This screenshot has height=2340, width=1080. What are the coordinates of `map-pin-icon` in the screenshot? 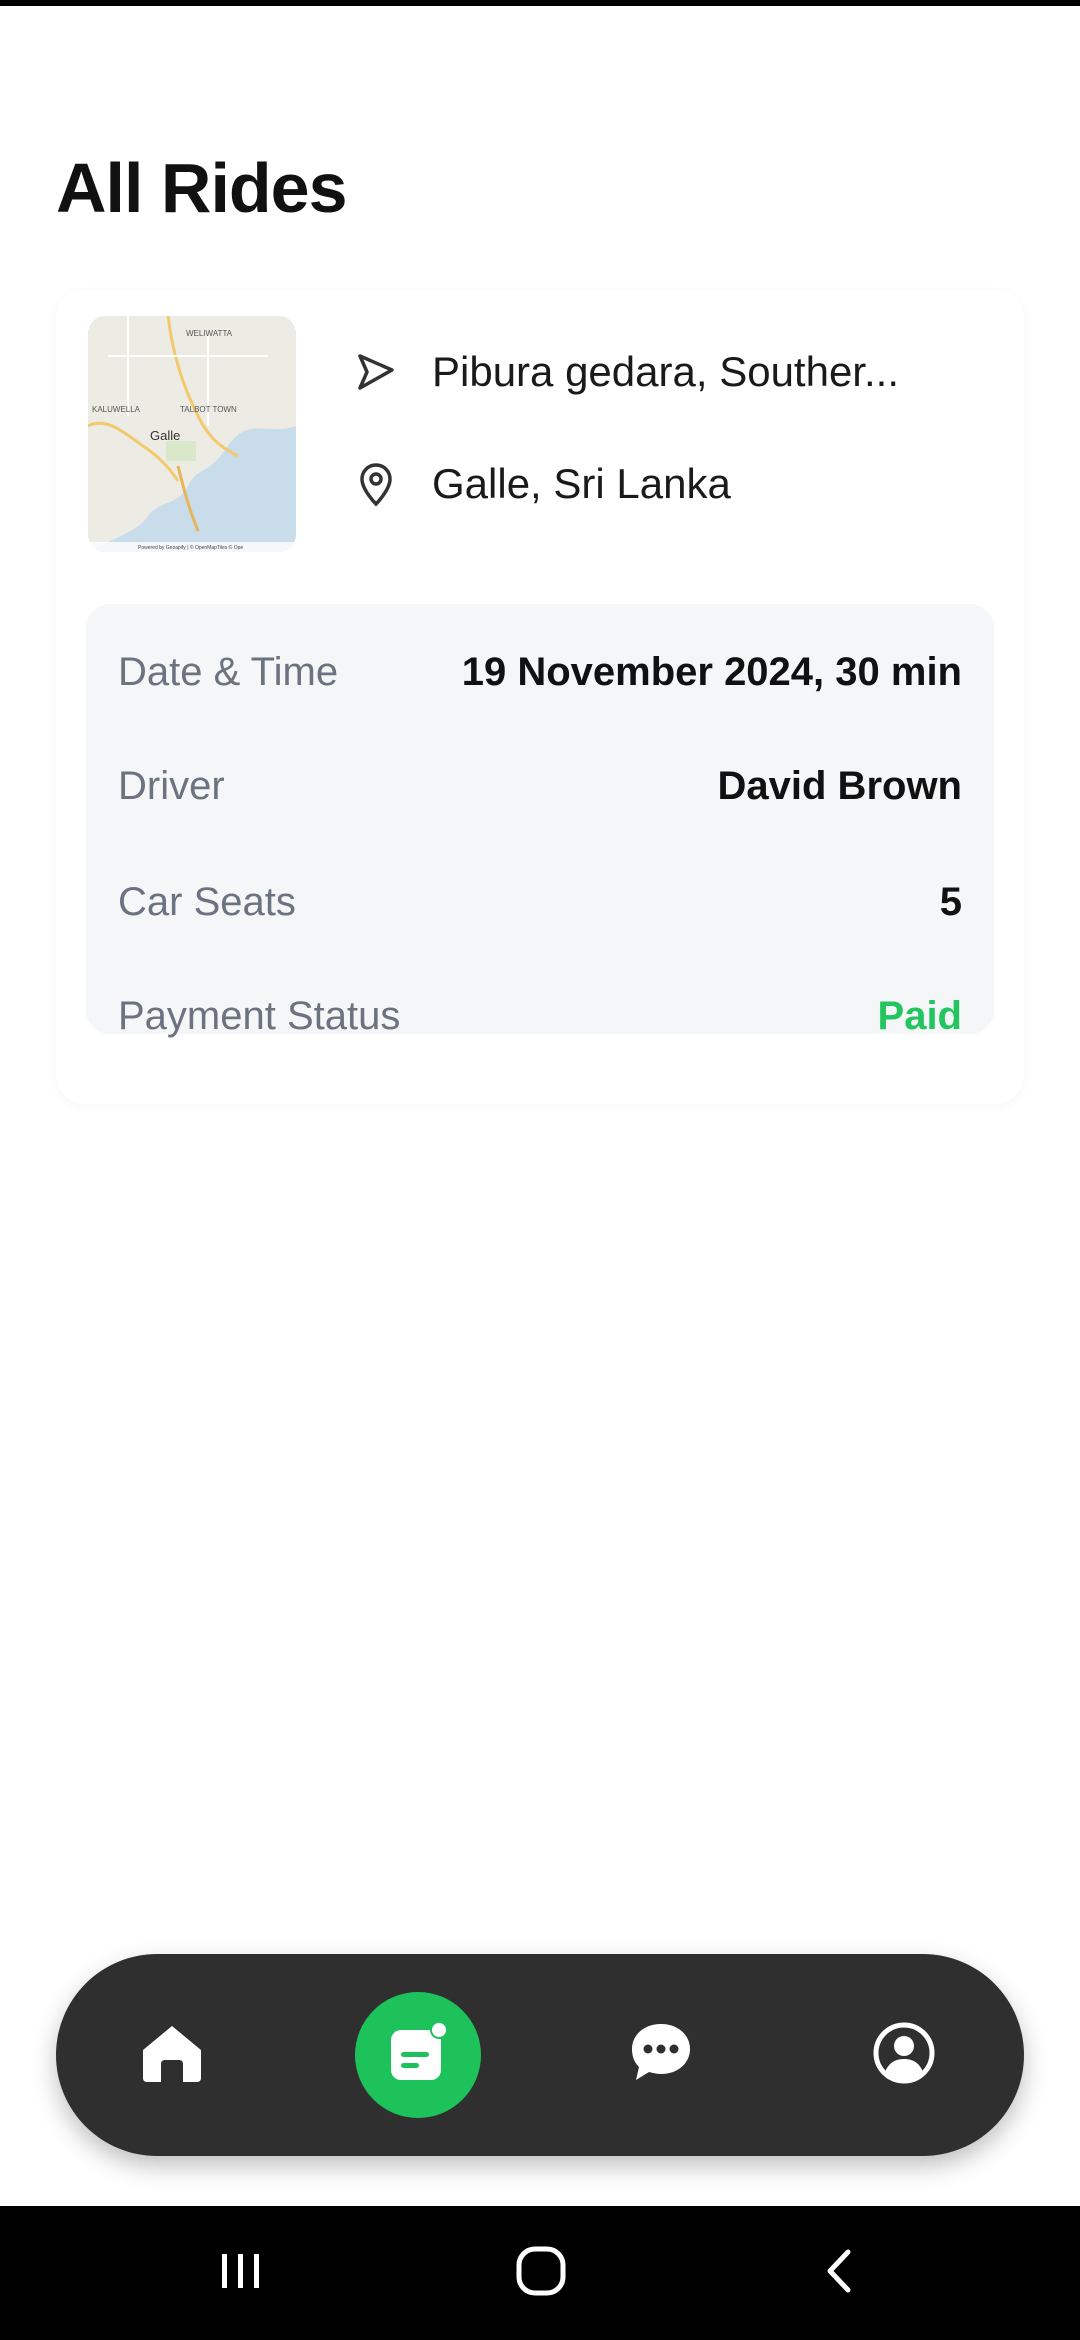 It's located at (376, 484).